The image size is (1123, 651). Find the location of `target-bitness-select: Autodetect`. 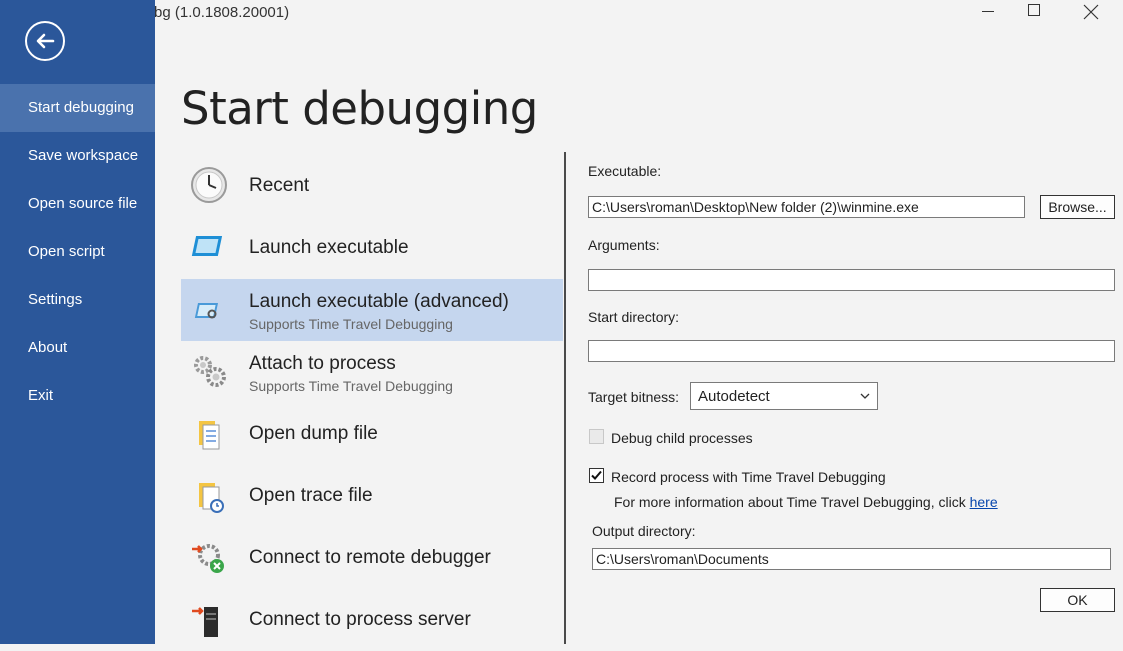

target-bitness-select: Autodetect is located at coordinates (784, 396).